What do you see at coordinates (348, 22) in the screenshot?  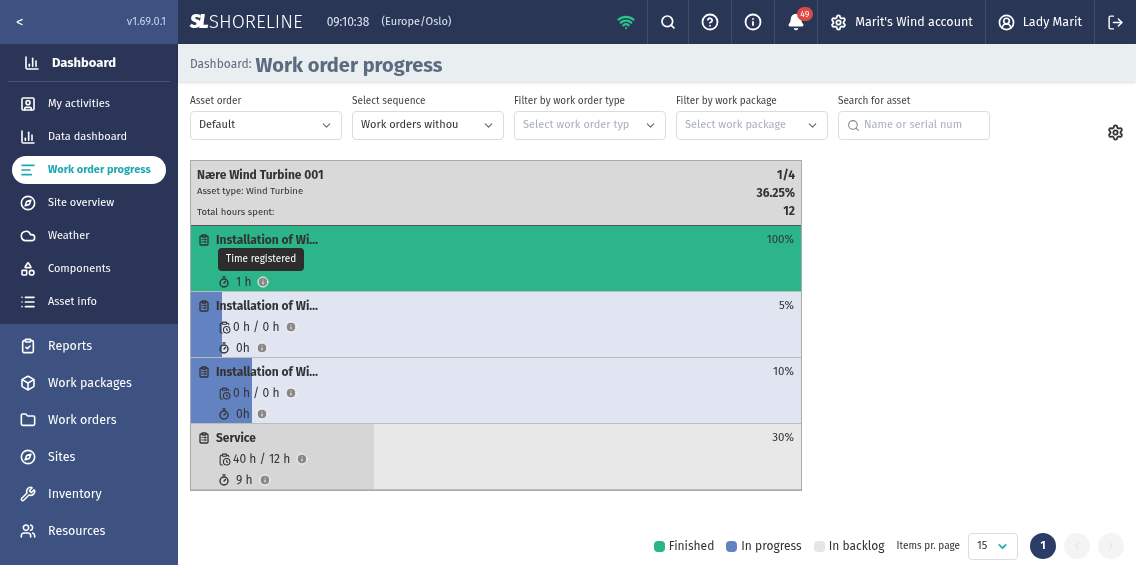 I see `clock-time: 09:10:38` at bounding box center [348, 22].